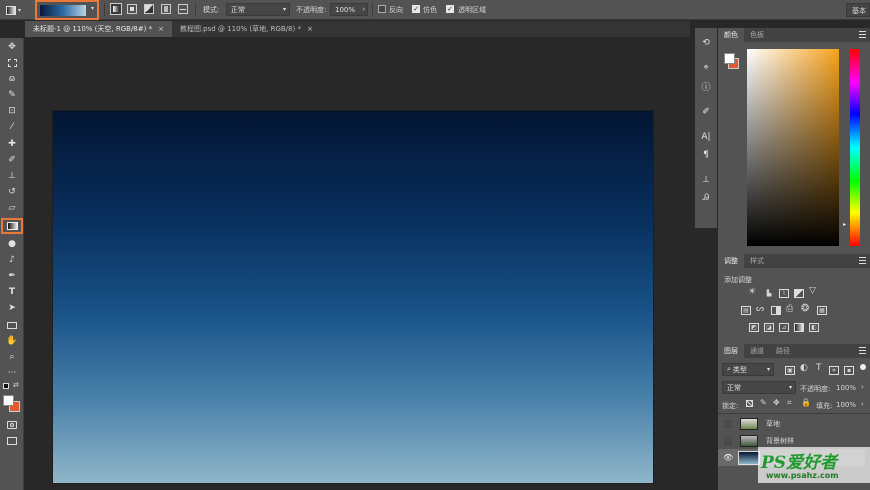 This screenshot has width=870, height=490. Describe the element at coordinates (858, 10) in the screenshot. I see `workspace-switcher: 基本` at that location.